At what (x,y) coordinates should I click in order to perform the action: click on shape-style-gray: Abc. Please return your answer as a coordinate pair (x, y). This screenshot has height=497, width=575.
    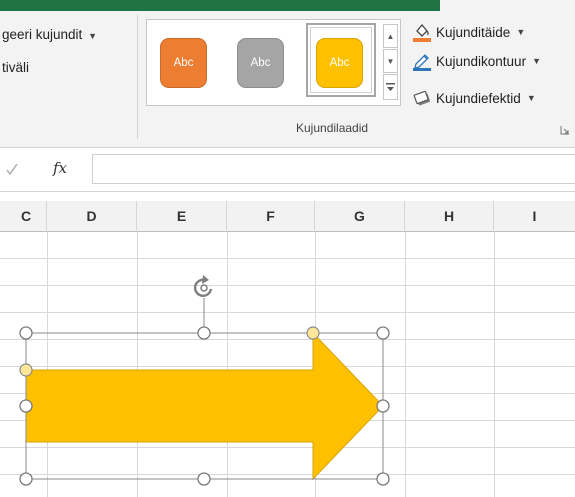
    Looking at the image, I should click on (260, 63).